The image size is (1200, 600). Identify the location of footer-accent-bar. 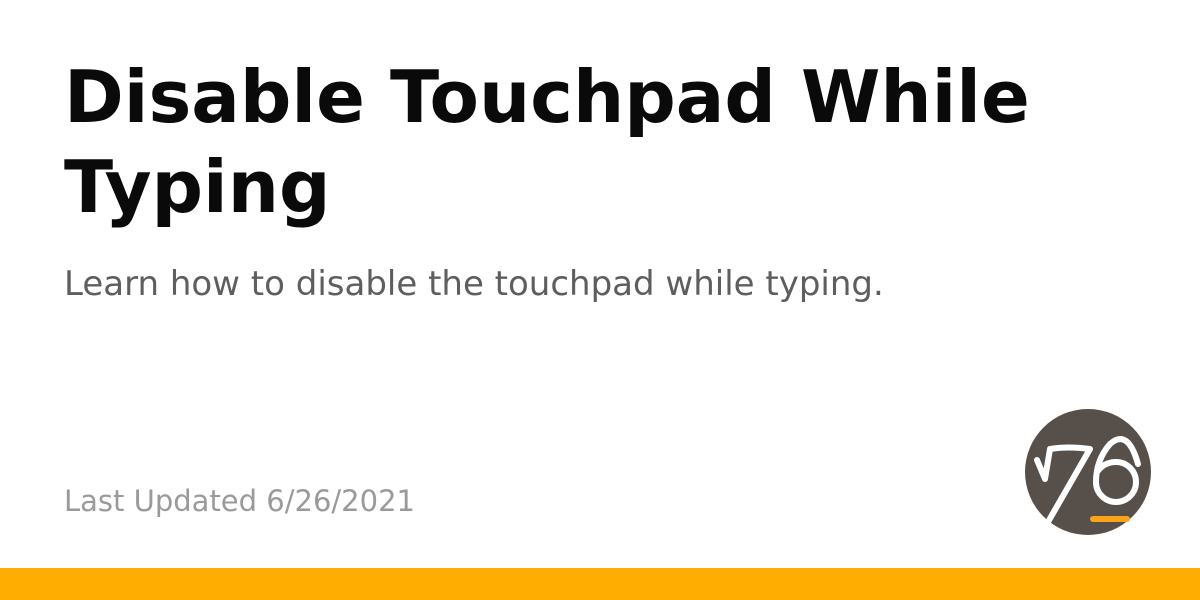
(600, 584).